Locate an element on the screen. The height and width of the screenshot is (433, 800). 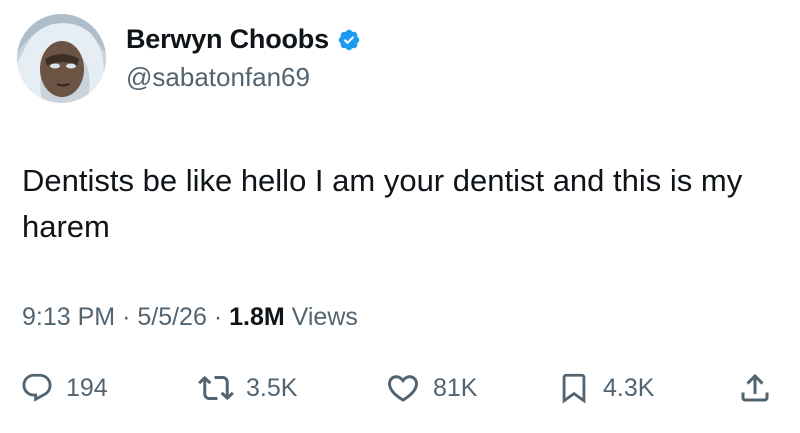
repost-icon is located at coordinates (216, 388).